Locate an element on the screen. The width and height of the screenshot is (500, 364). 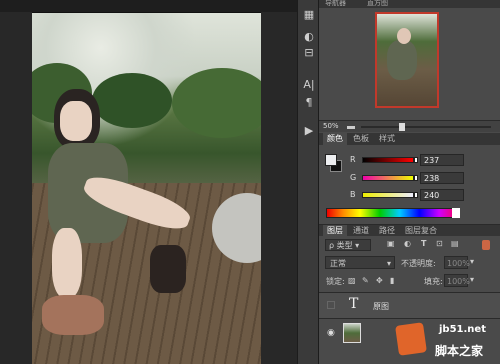
navigator-tabbar: 导航器 直方图 is located at coordinates (409, 4).